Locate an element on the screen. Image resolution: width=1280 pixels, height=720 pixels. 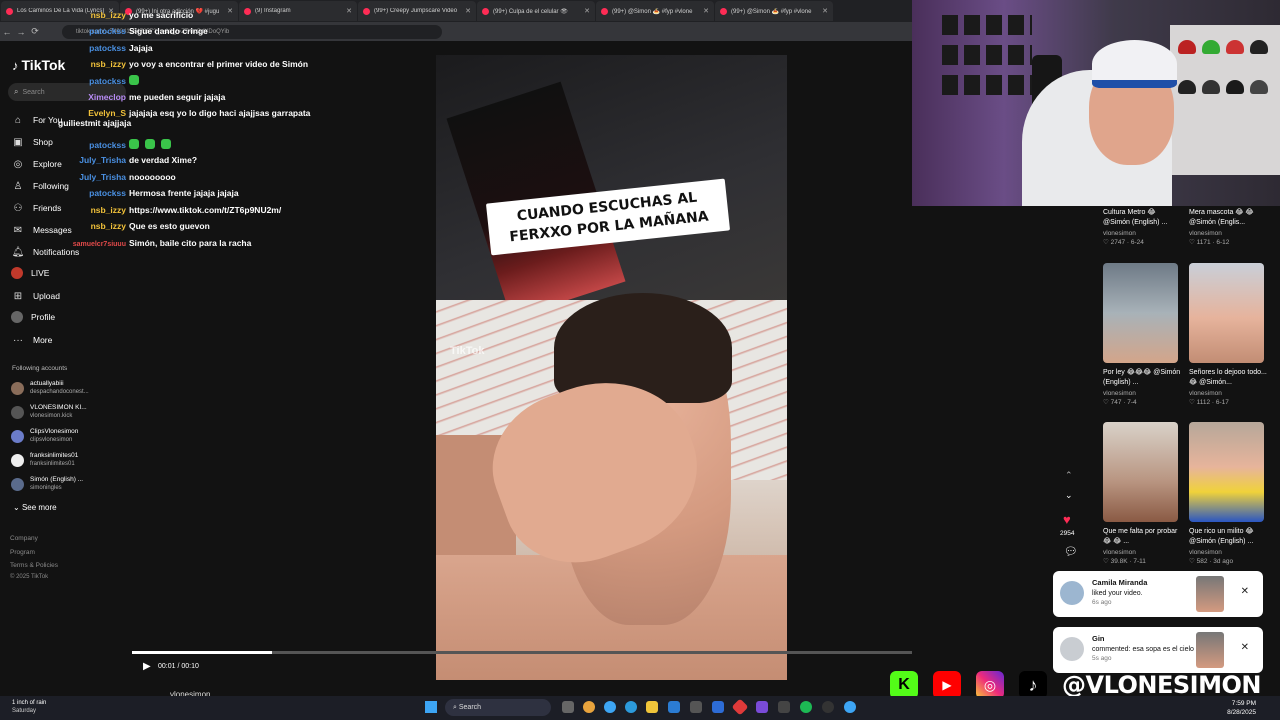
windows-start-icon is located at coordinates (431, 707).